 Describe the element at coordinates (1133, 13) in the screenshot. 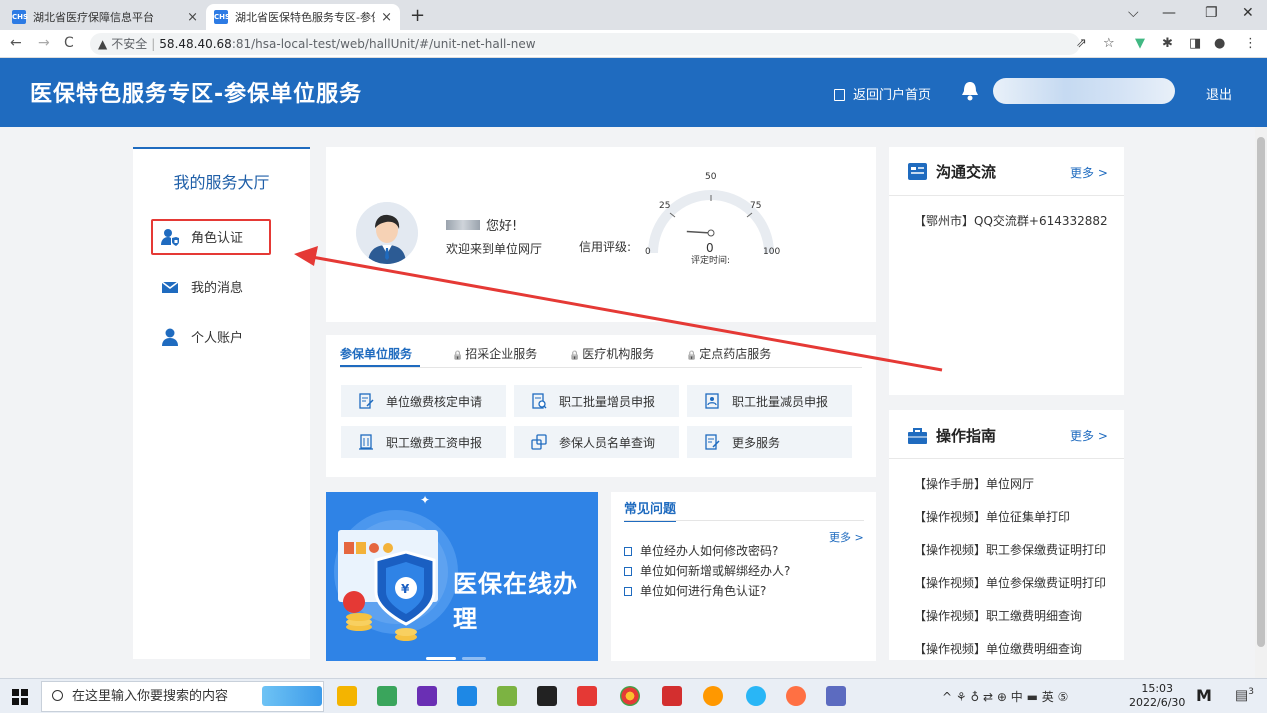

I see `tab-search-icon: ⌵` at that location.